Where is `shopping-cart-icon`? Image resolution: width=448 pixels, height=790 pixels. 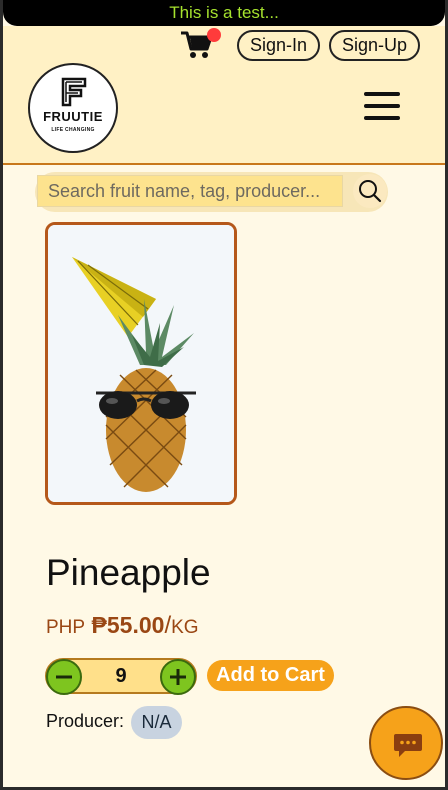
shopping-cart-icon is located at coordinates (200, 44).